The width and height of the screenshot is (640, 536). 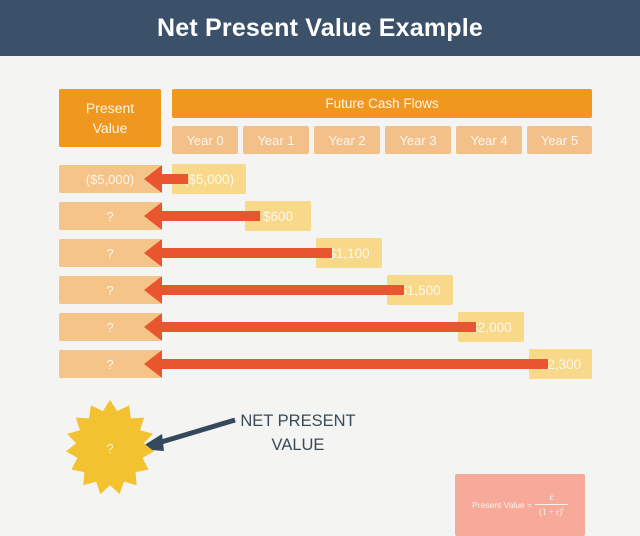 I want to click on formula-denominator-base: (1 + r), so click(x=551, y=512).